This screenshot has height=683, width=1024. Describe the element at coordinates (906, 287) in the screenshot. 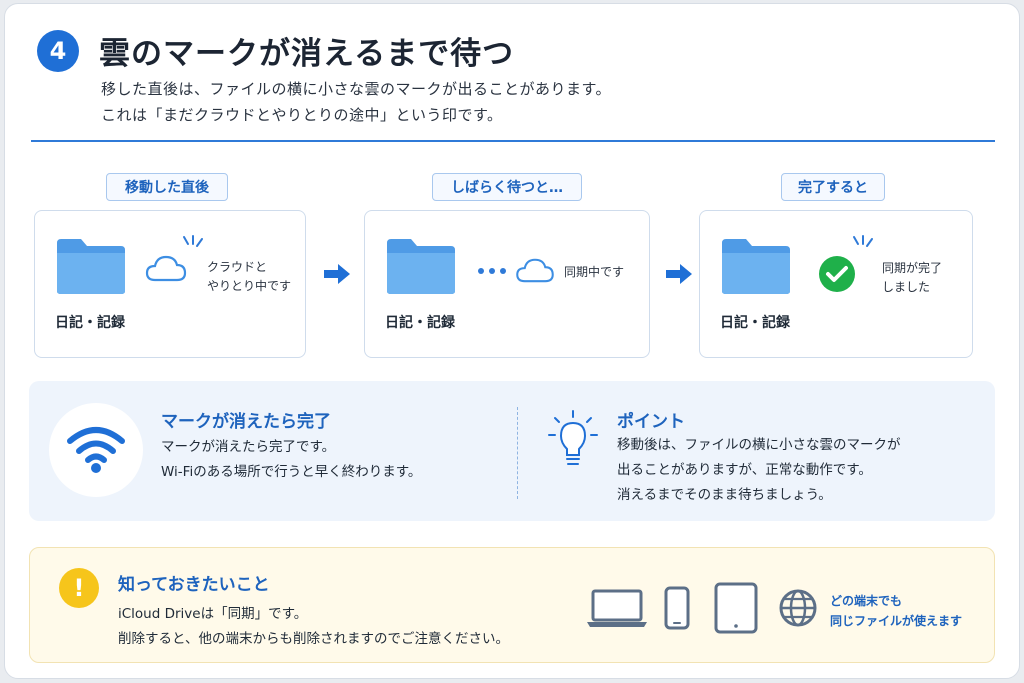

I see `stage-note-line2: しました` at that location.